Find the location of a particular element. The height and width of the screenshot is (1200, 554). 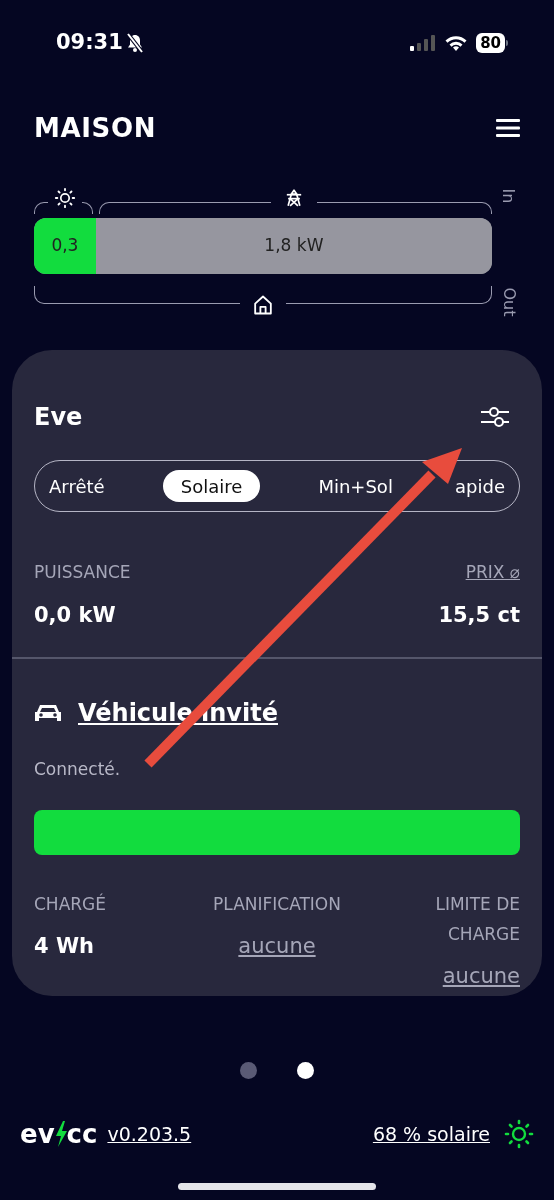

wifi-icon is located at coordinates (456, 43).